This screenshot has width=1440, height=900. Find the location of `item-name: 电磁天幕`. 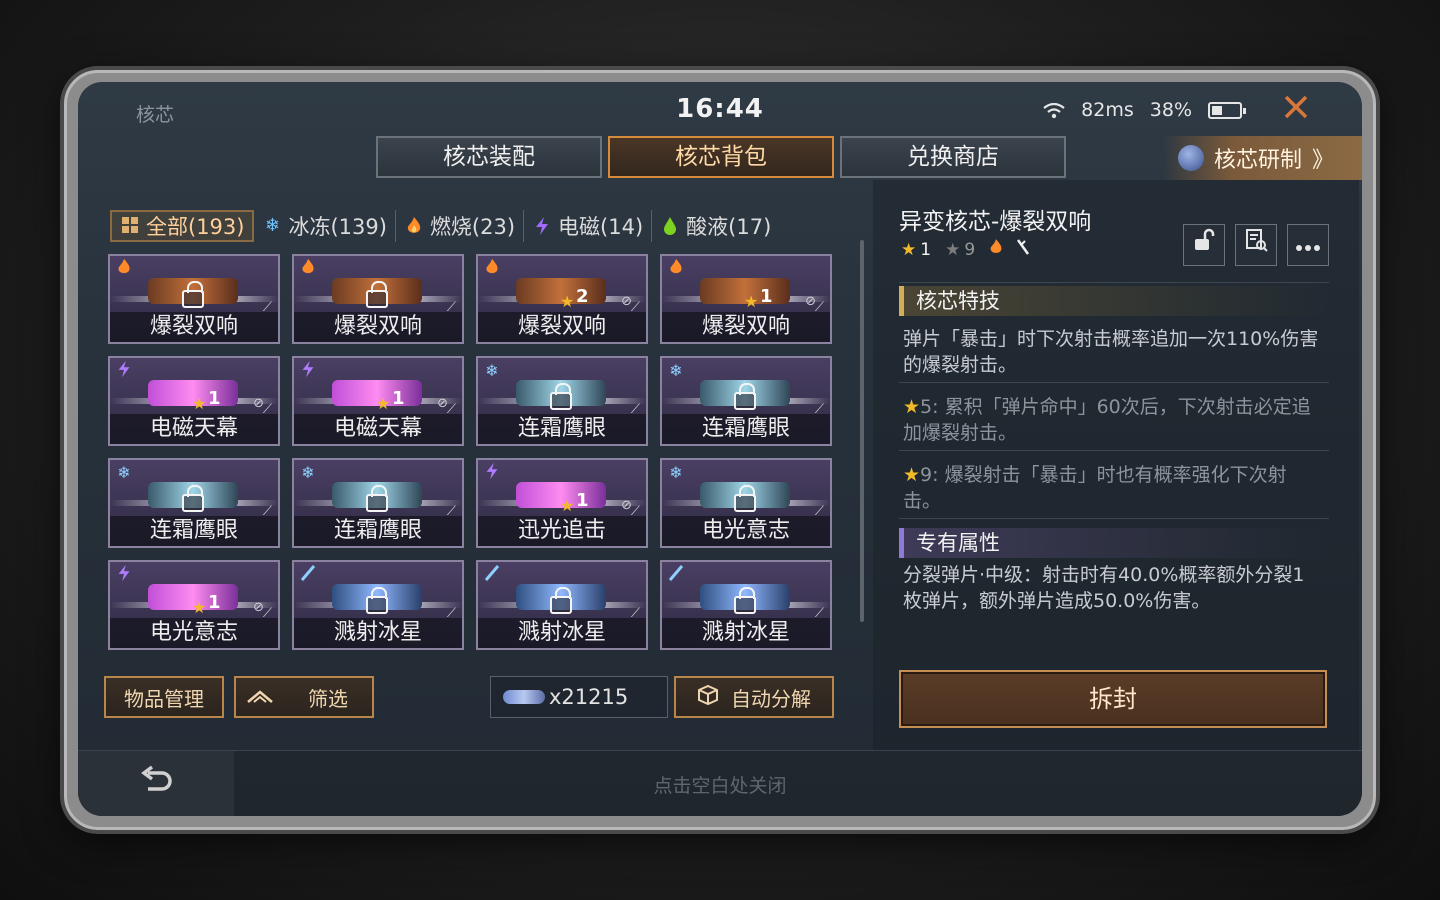

item-name: 电磁天幕 is located at coordinates (194, 429).